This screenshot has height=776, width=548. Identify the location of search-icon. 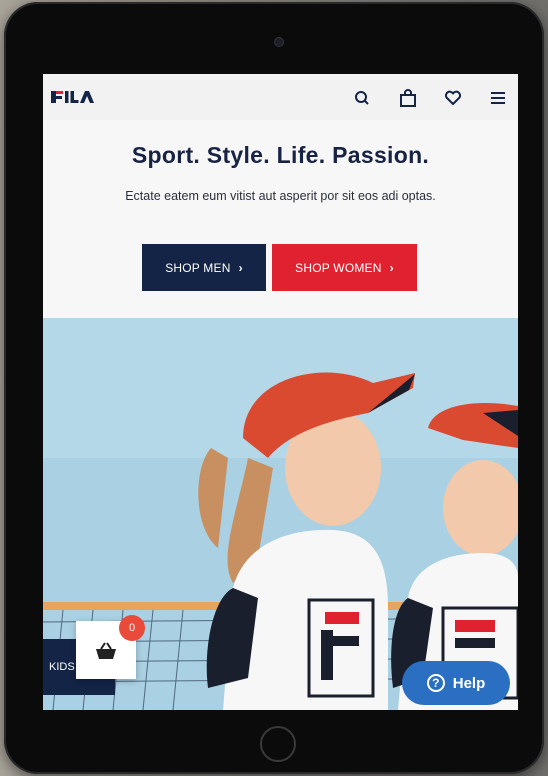
(362, 98).